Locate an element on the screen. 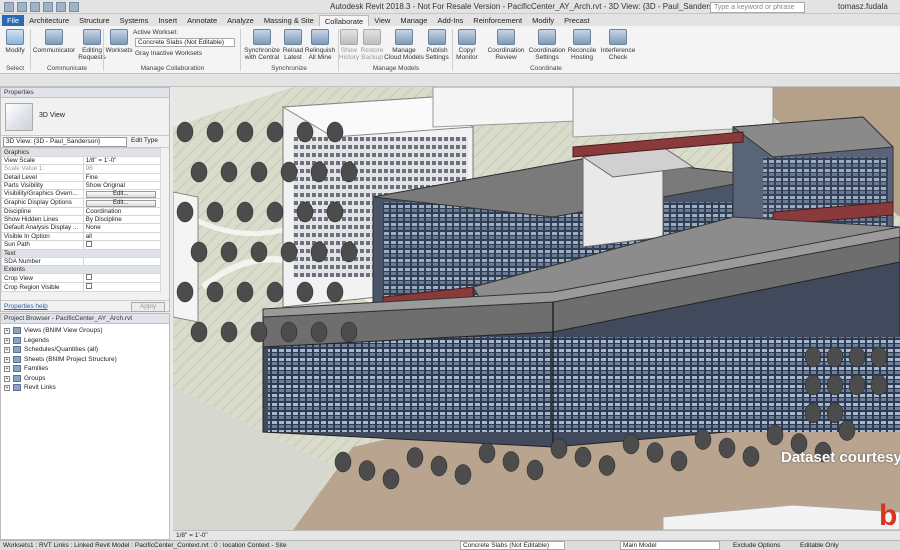  tab-manage: Manage is located at coordinates (413, 20).